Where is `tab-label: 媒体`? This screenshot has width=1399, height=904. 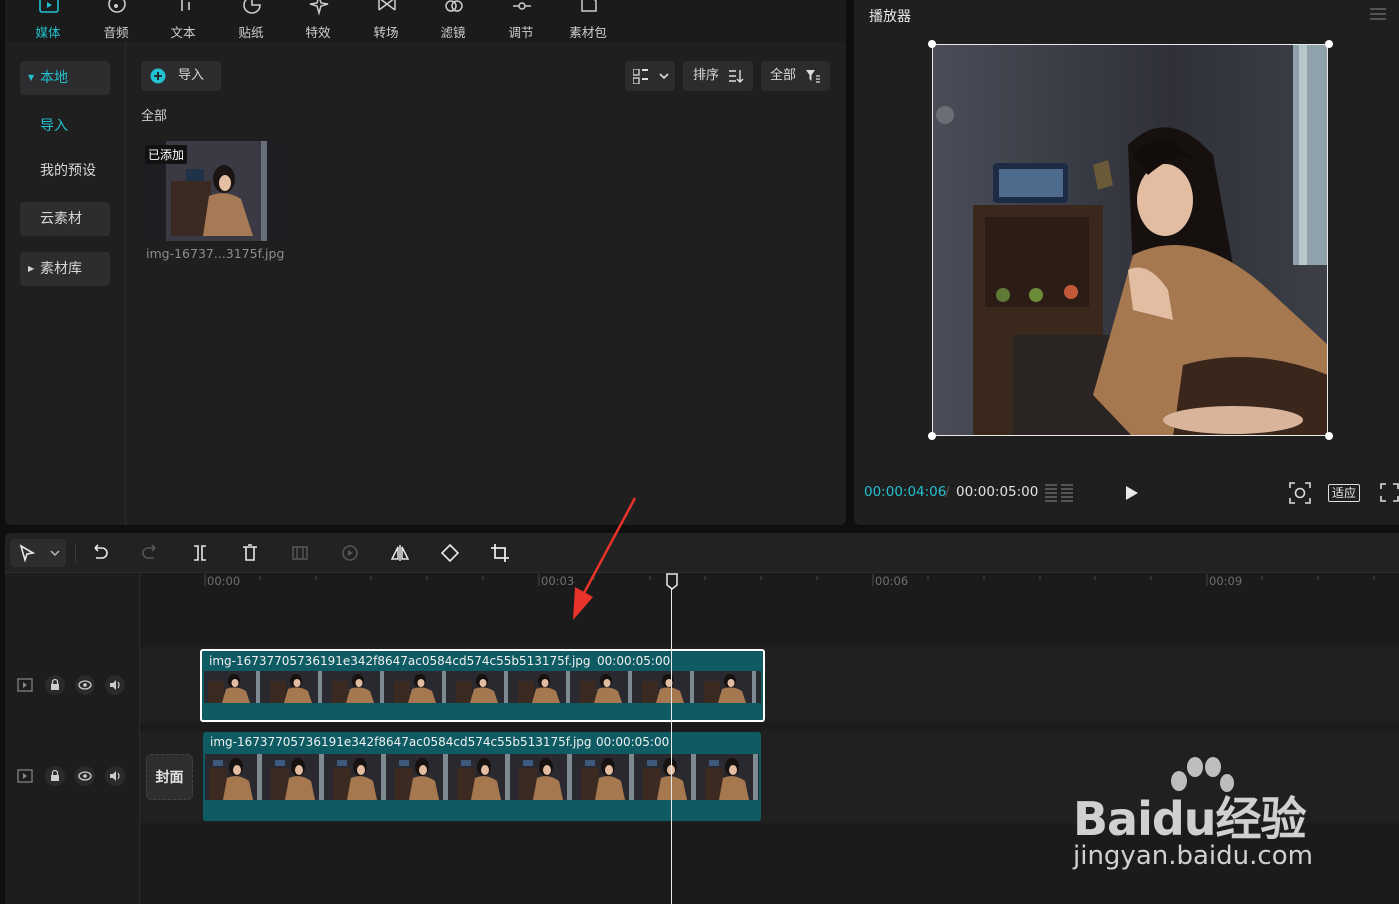 tab-label: 媒体 is located at coordinates (48, 32).